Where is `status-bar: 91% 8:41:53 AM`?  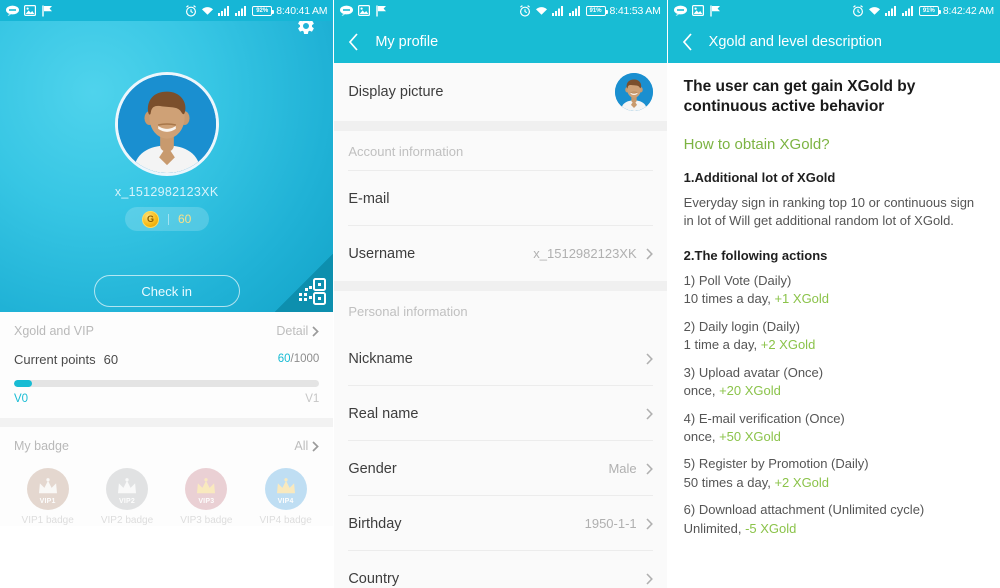
status-bar: 91% 8:41:53 AM is located at coordinates (500, 10).